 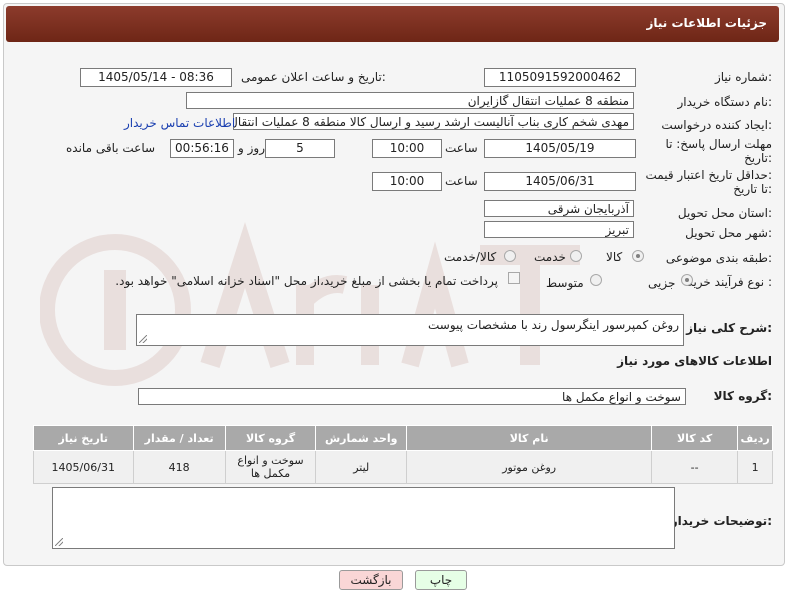 What do you see at coordinates (441, 580) in the screenshot?
I see `print-button: چاپ` at bounding box center [441, 580].